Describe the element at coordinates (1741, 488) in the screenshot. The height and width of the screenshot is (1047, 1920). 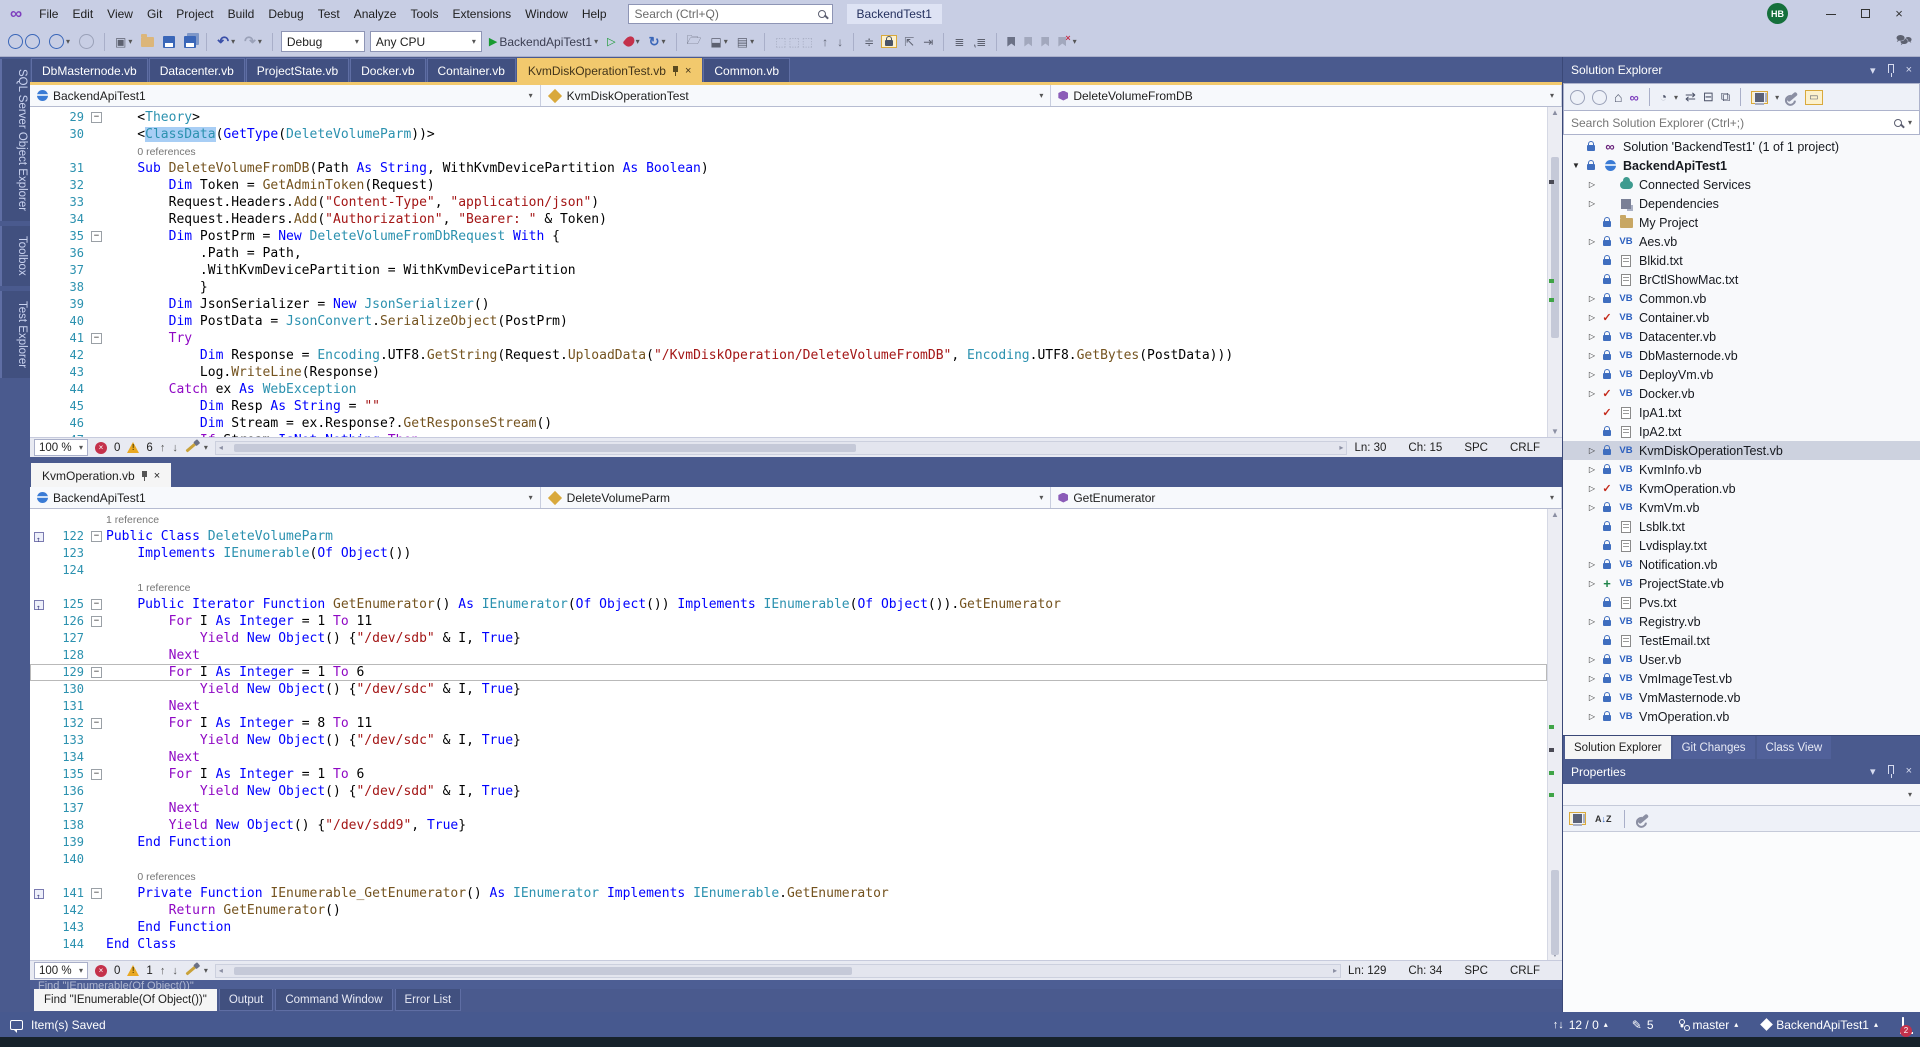
I see `tree-item-kvmoperation-vb: ▷ ✓ VB KvmOperation.vb` at that location.